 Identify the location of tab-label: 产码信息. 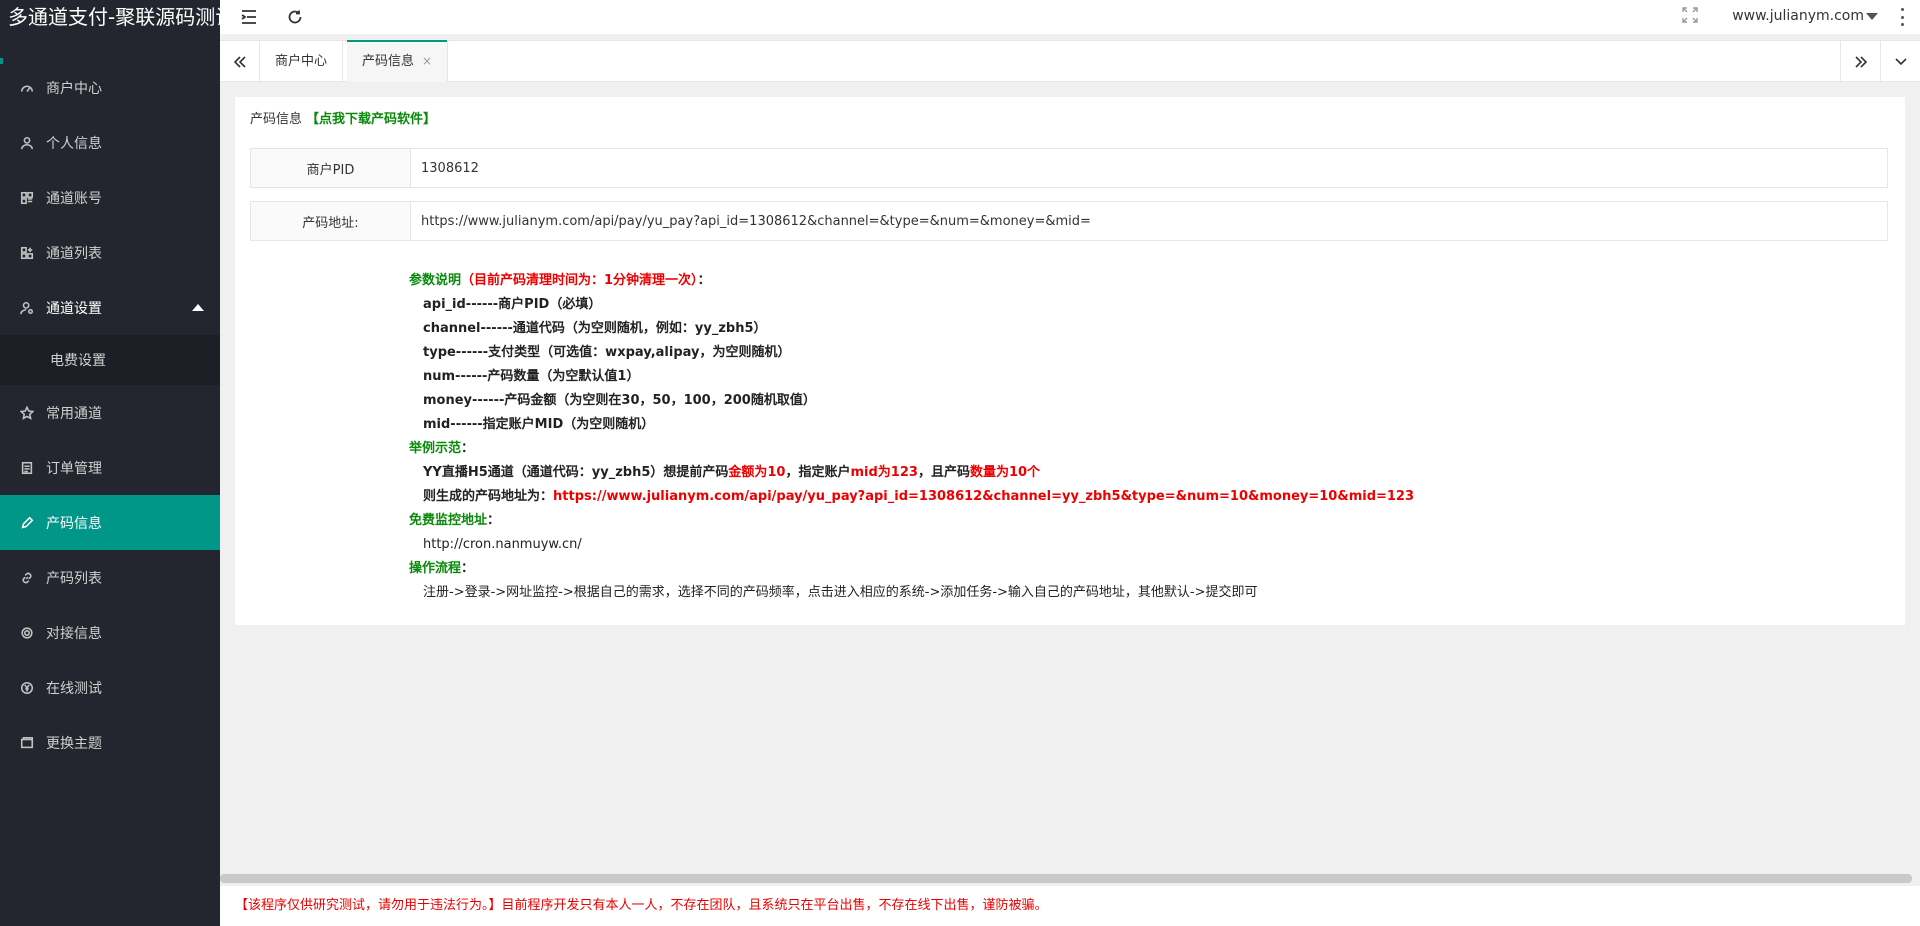
(388, 61).